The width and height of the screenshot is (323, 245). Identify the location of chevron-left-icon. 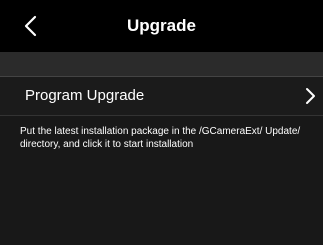
(30, 26).